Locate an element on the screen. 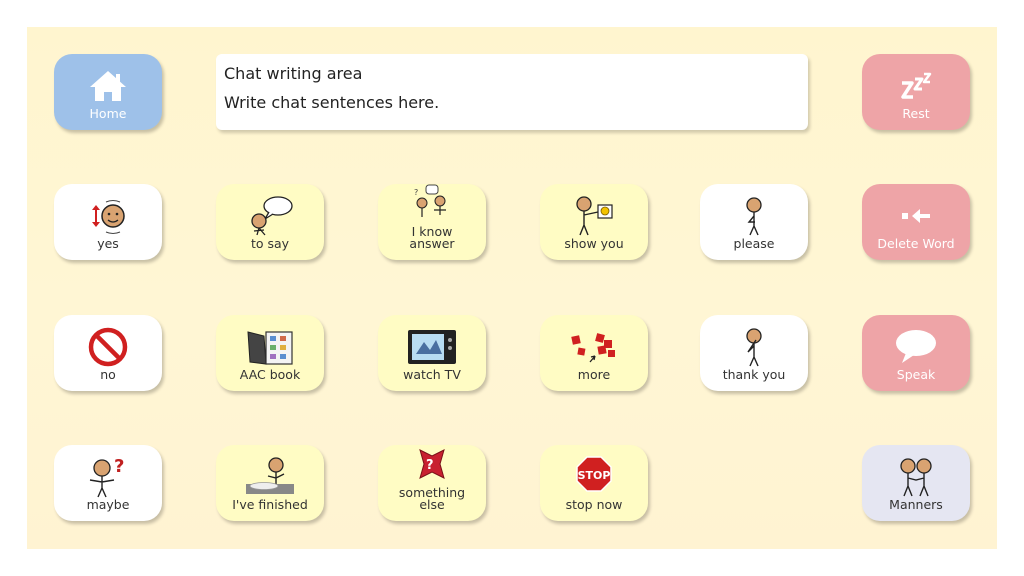  more-squares-icon is located at coordinates (594, 347).